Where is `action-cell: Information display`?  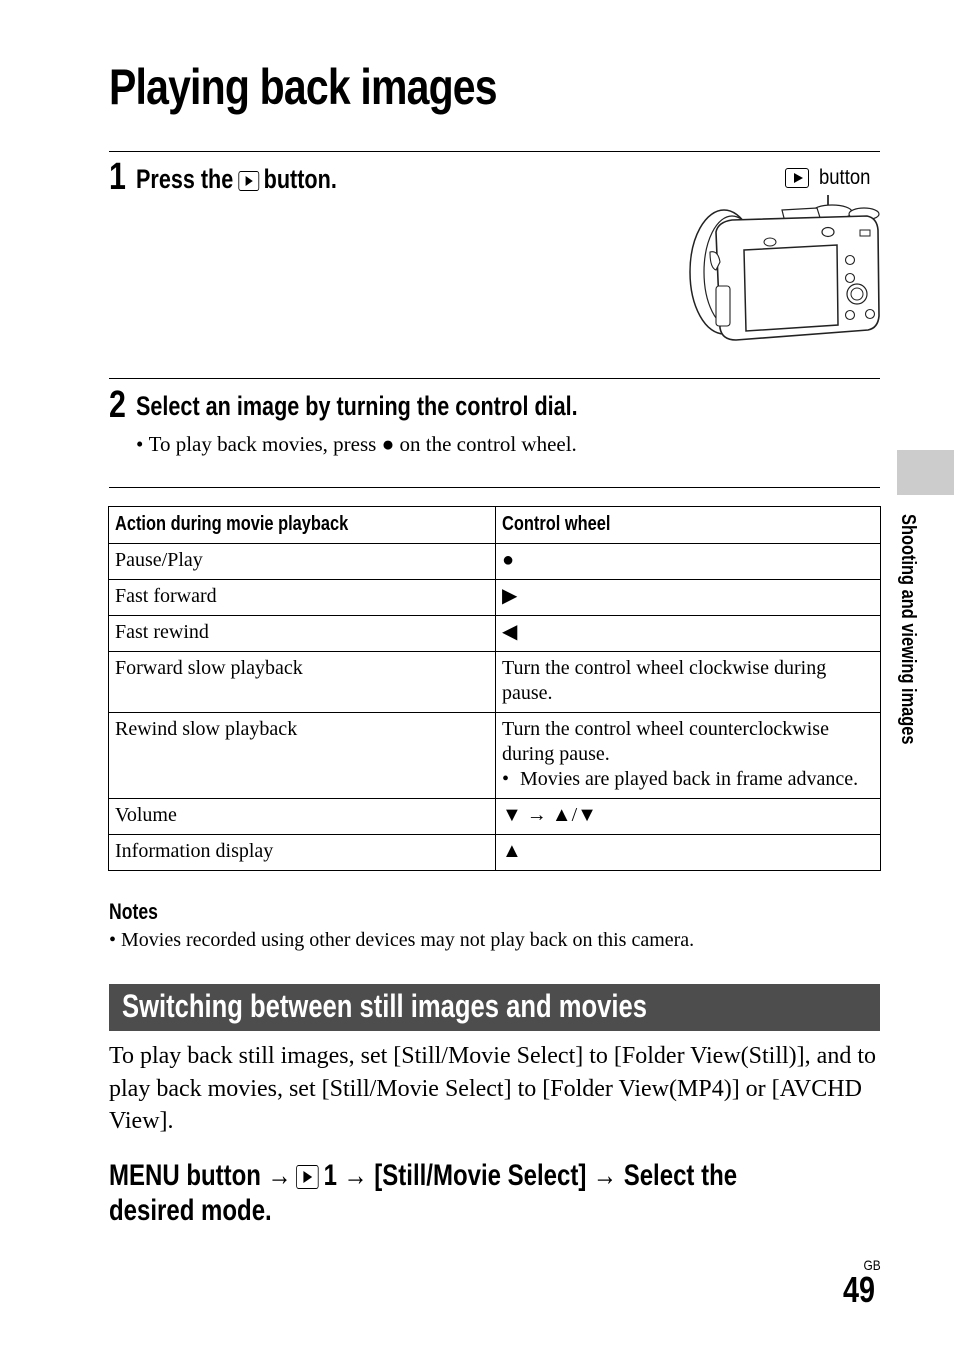
action-cell: Information display is located at coordinates (302, 852).